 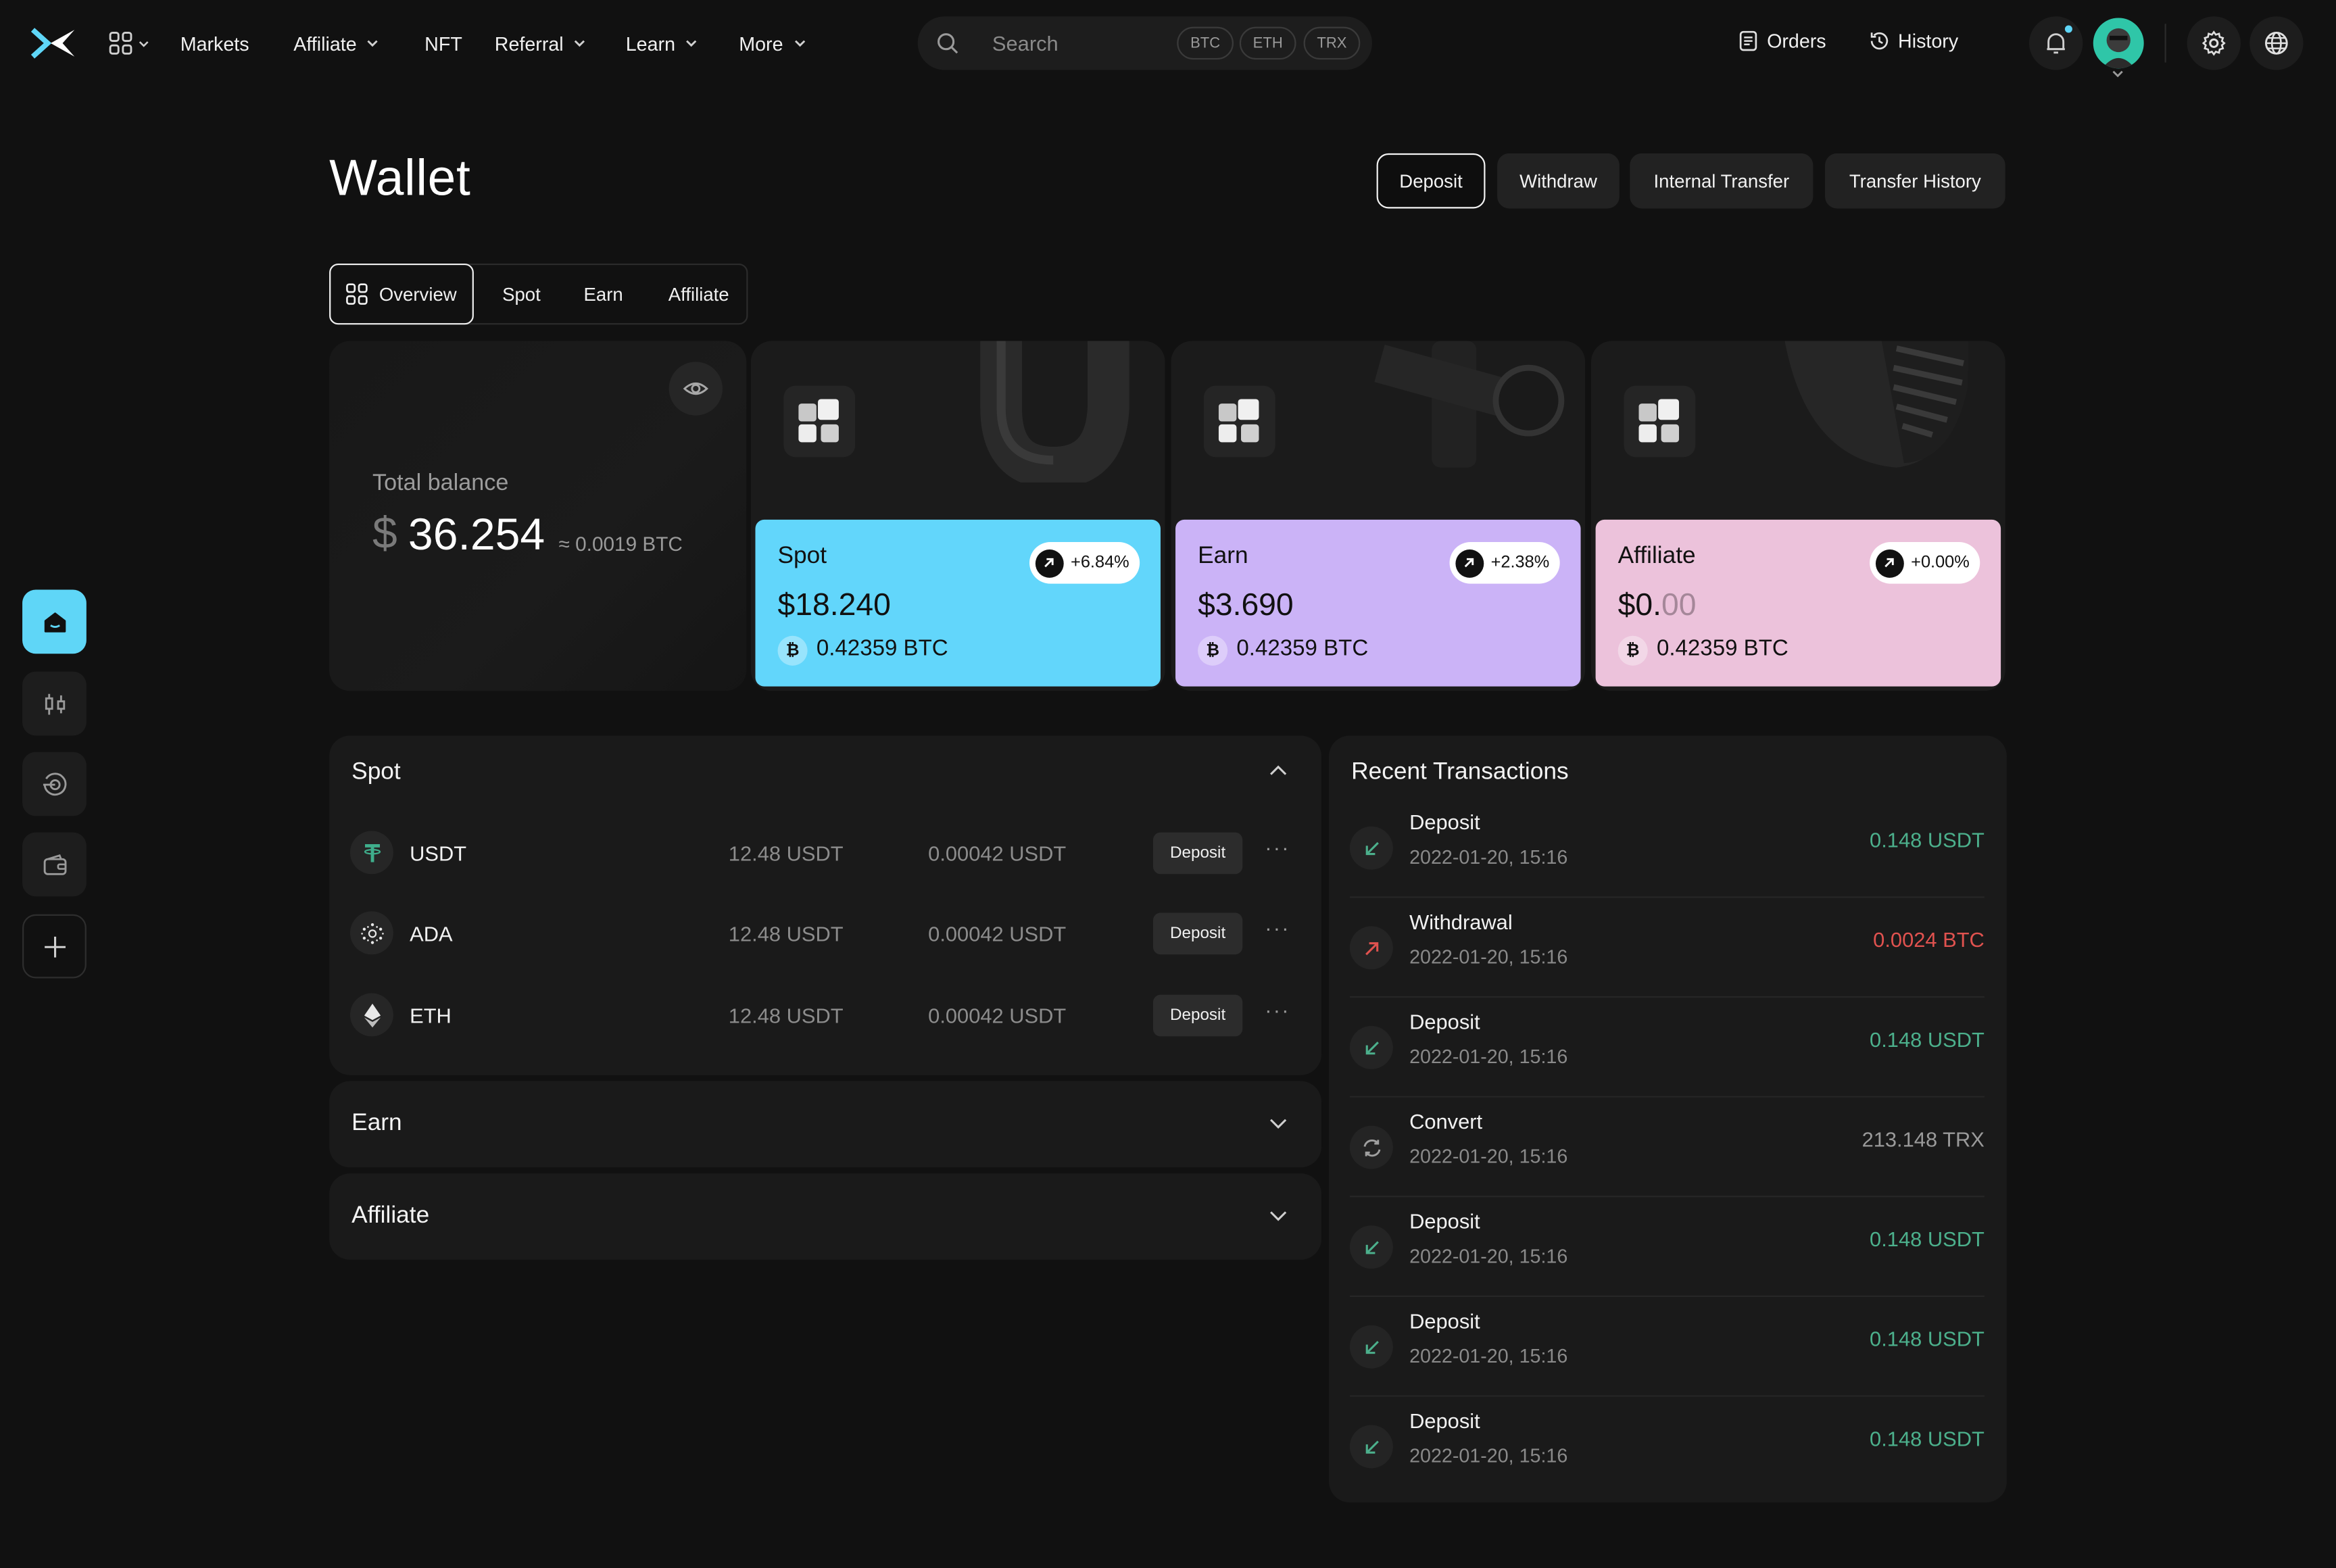 What do you see at coordinates (1520, 563) in the screenshot?
I see `earn-change-value: +2.38%` at bounding box center [1520, 563].